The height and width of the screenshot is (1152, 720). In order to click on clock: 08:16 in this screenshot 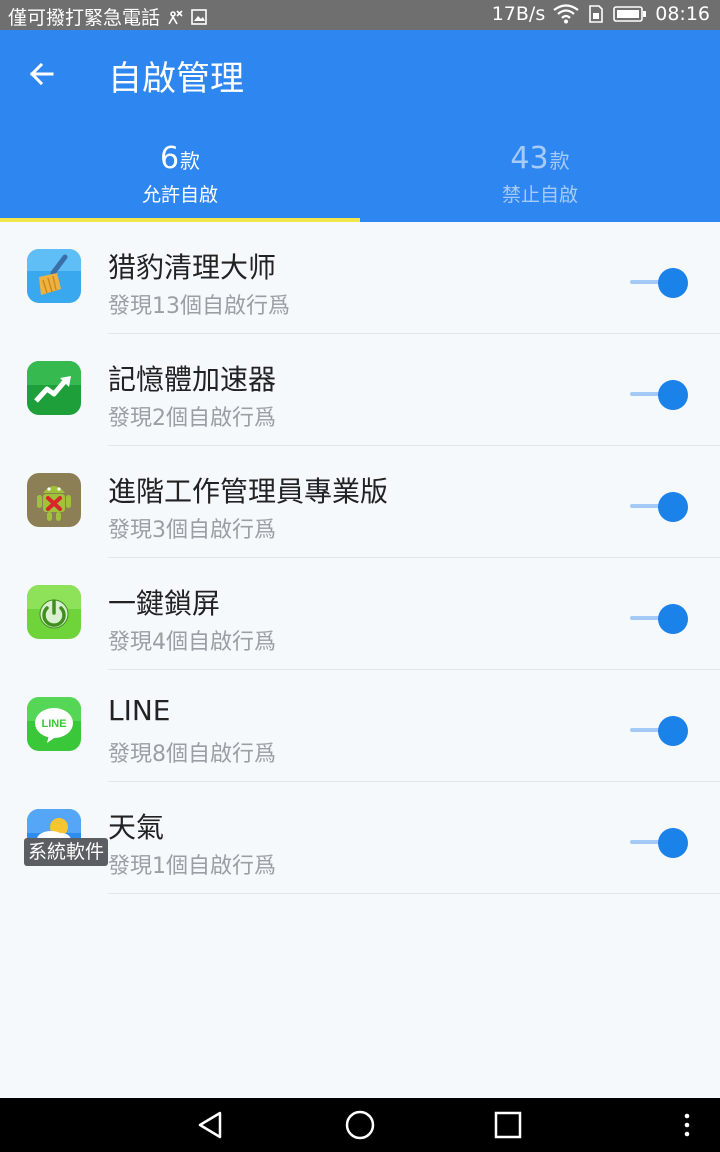, I will do `click(682, 14)`.